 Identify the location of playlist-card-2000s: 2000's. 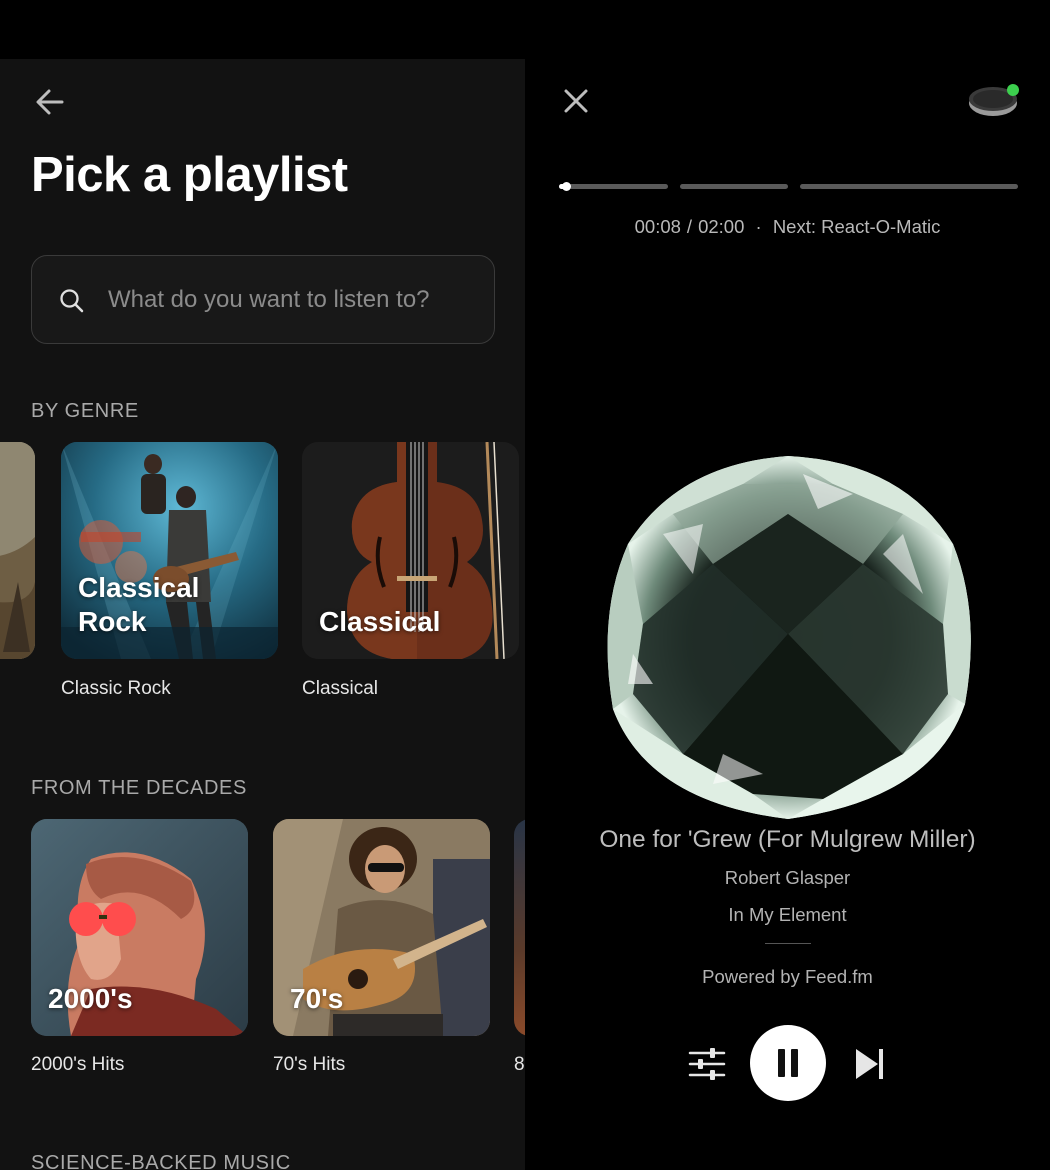
(139, 927).